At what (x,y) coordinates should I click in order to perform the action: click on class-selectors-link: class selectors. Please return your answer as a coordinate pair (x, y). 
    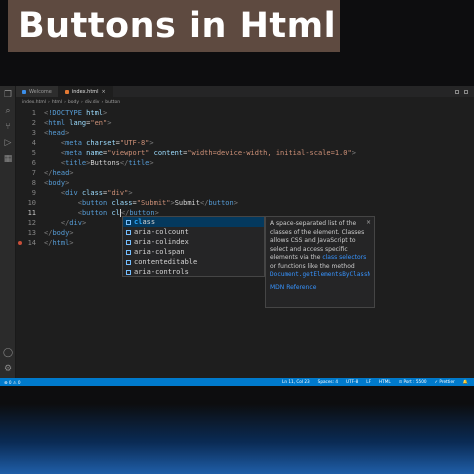
    Looking at the image, I should click on (344, 257).